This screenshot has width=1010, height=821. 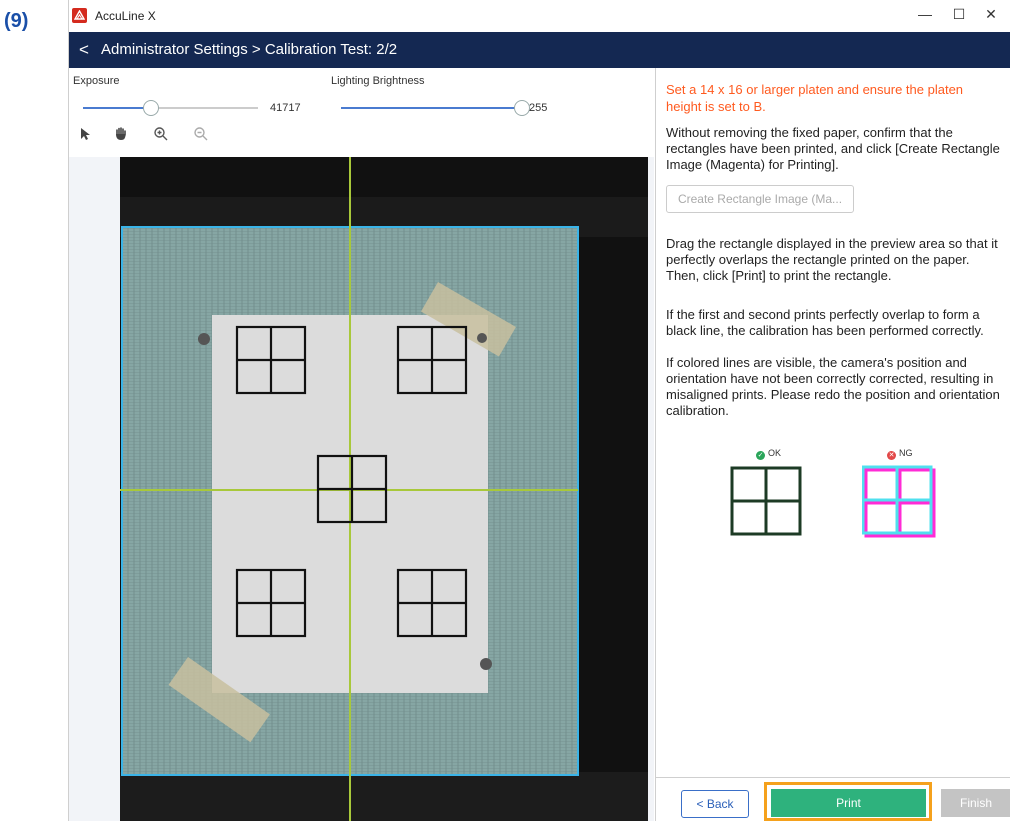 I want to click on zoom-out-icon, so click(x=203, y=136).